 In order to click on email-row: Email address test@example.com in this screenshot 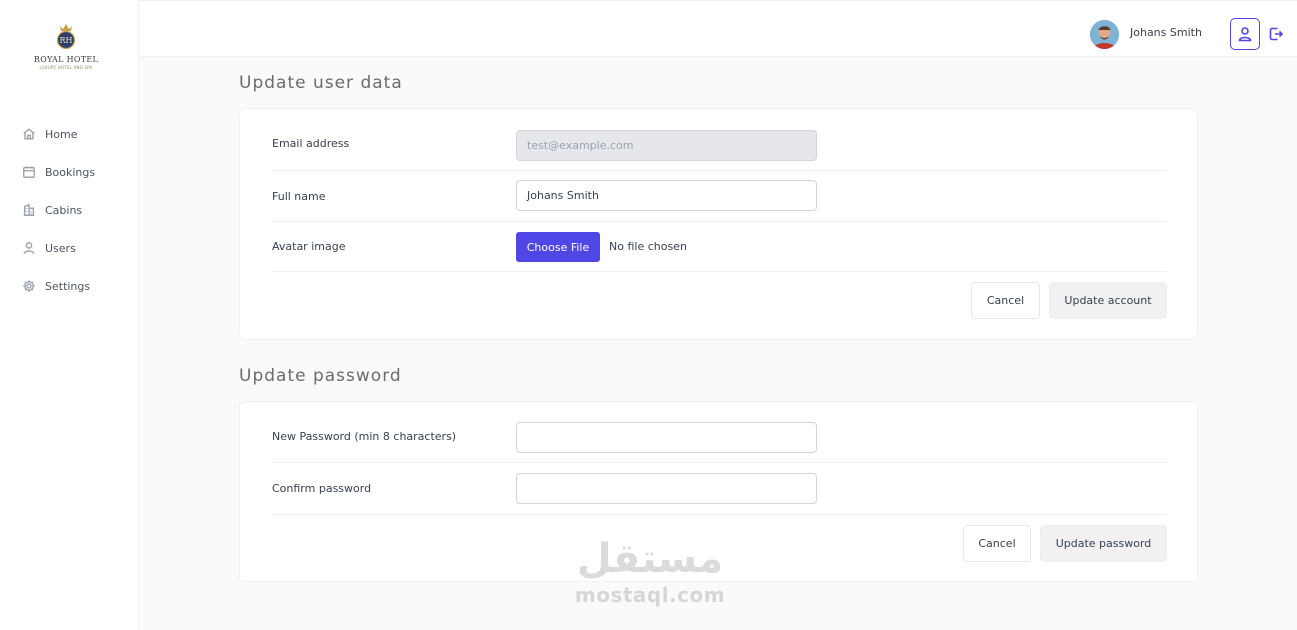, I will do `click(719, 145)`.